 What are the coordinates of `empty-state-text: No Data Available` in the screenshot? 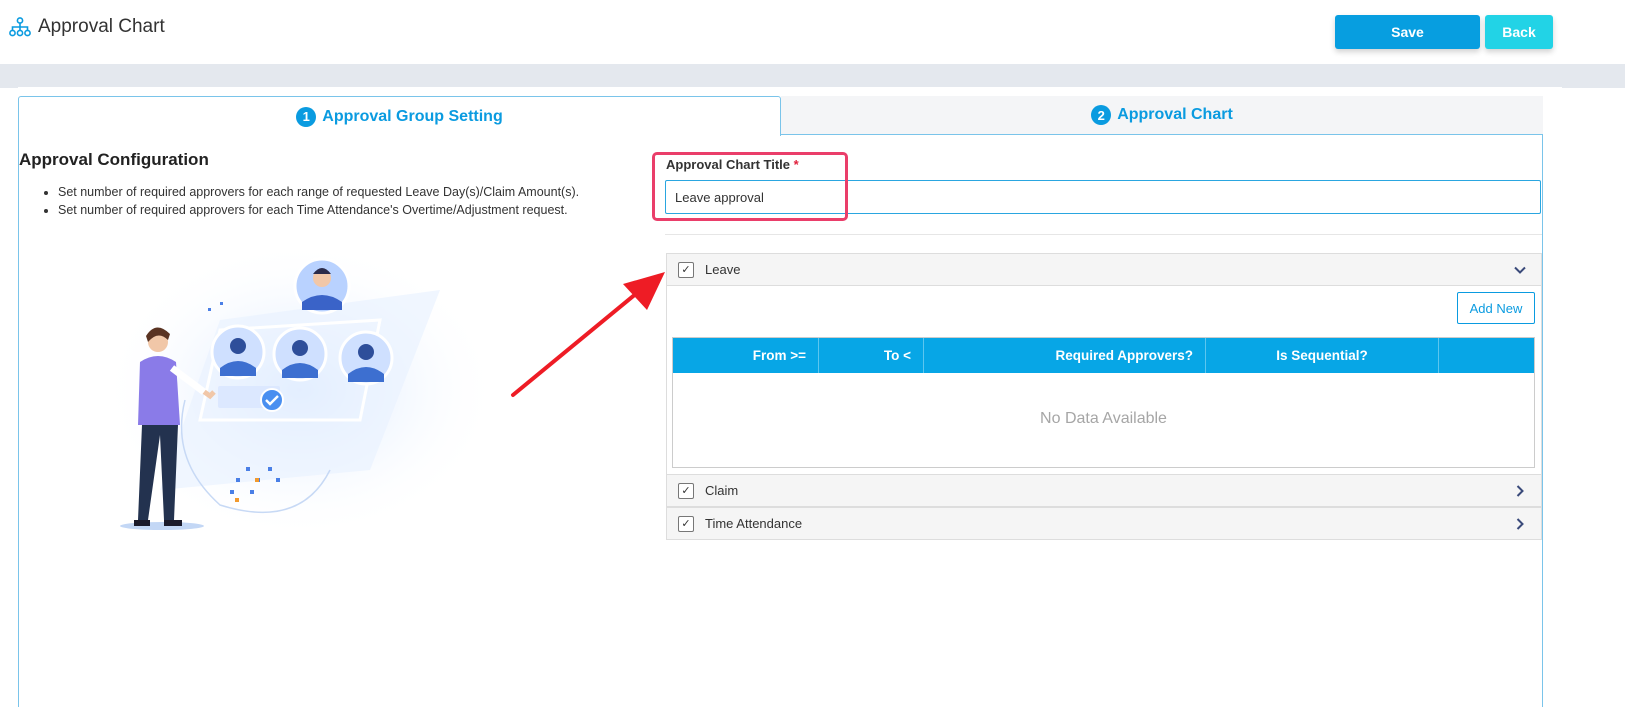 It's located at (1103, 418).